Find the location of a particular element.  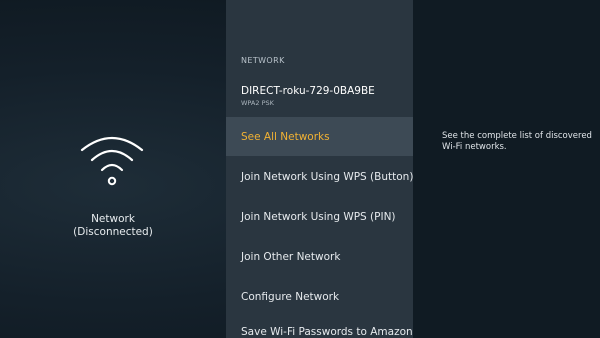

menu-item-join-wps-pin: Join Network Using WPS (PIN) is located at coordinates (319, 216).